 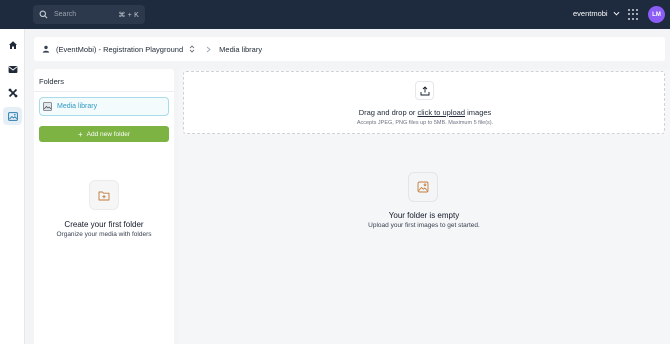 I want to click on rail-item-home, so click(x=12, y=45).